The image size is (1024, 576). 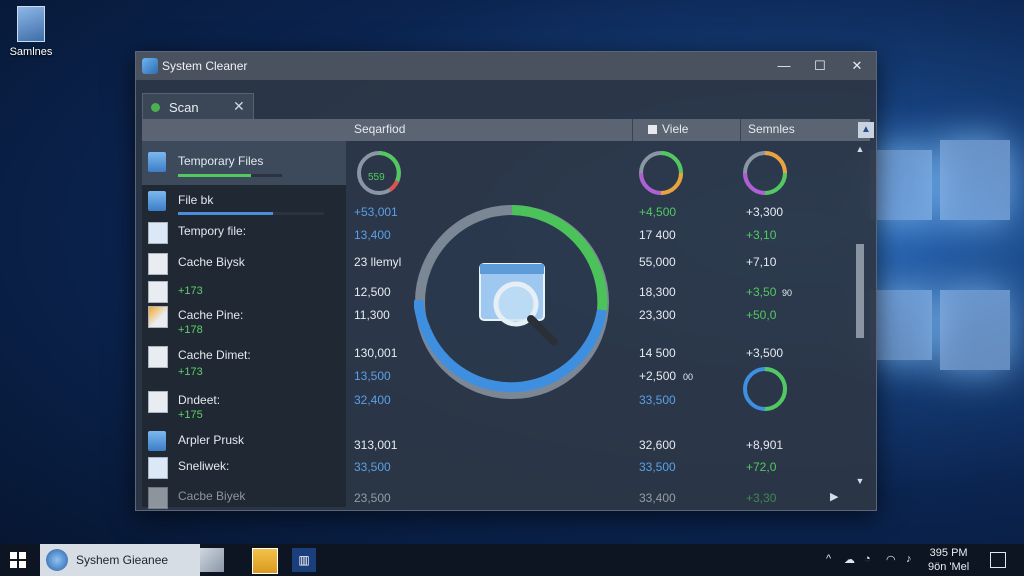 What do you see at coordinates (765, 353) in the screenshot?
I see `value-cell: +3,500` at bounding box center [765, 353].